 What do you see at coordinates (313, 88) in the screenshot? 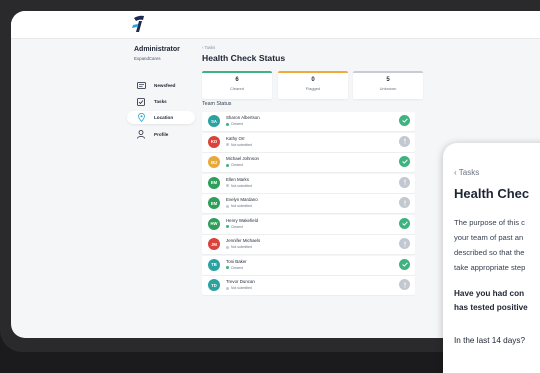
I see `stat-label: Flagged` at bounding box center [313, 88].